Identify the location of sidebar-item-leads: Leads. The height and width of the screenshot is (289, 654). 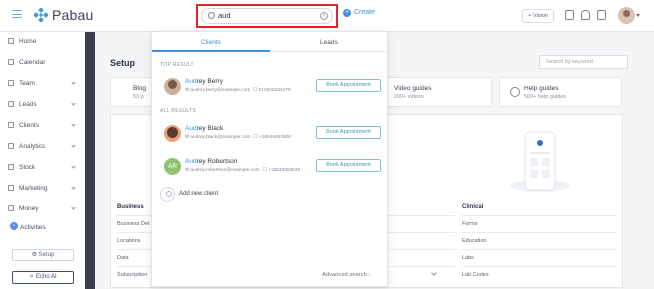
(22, 104).